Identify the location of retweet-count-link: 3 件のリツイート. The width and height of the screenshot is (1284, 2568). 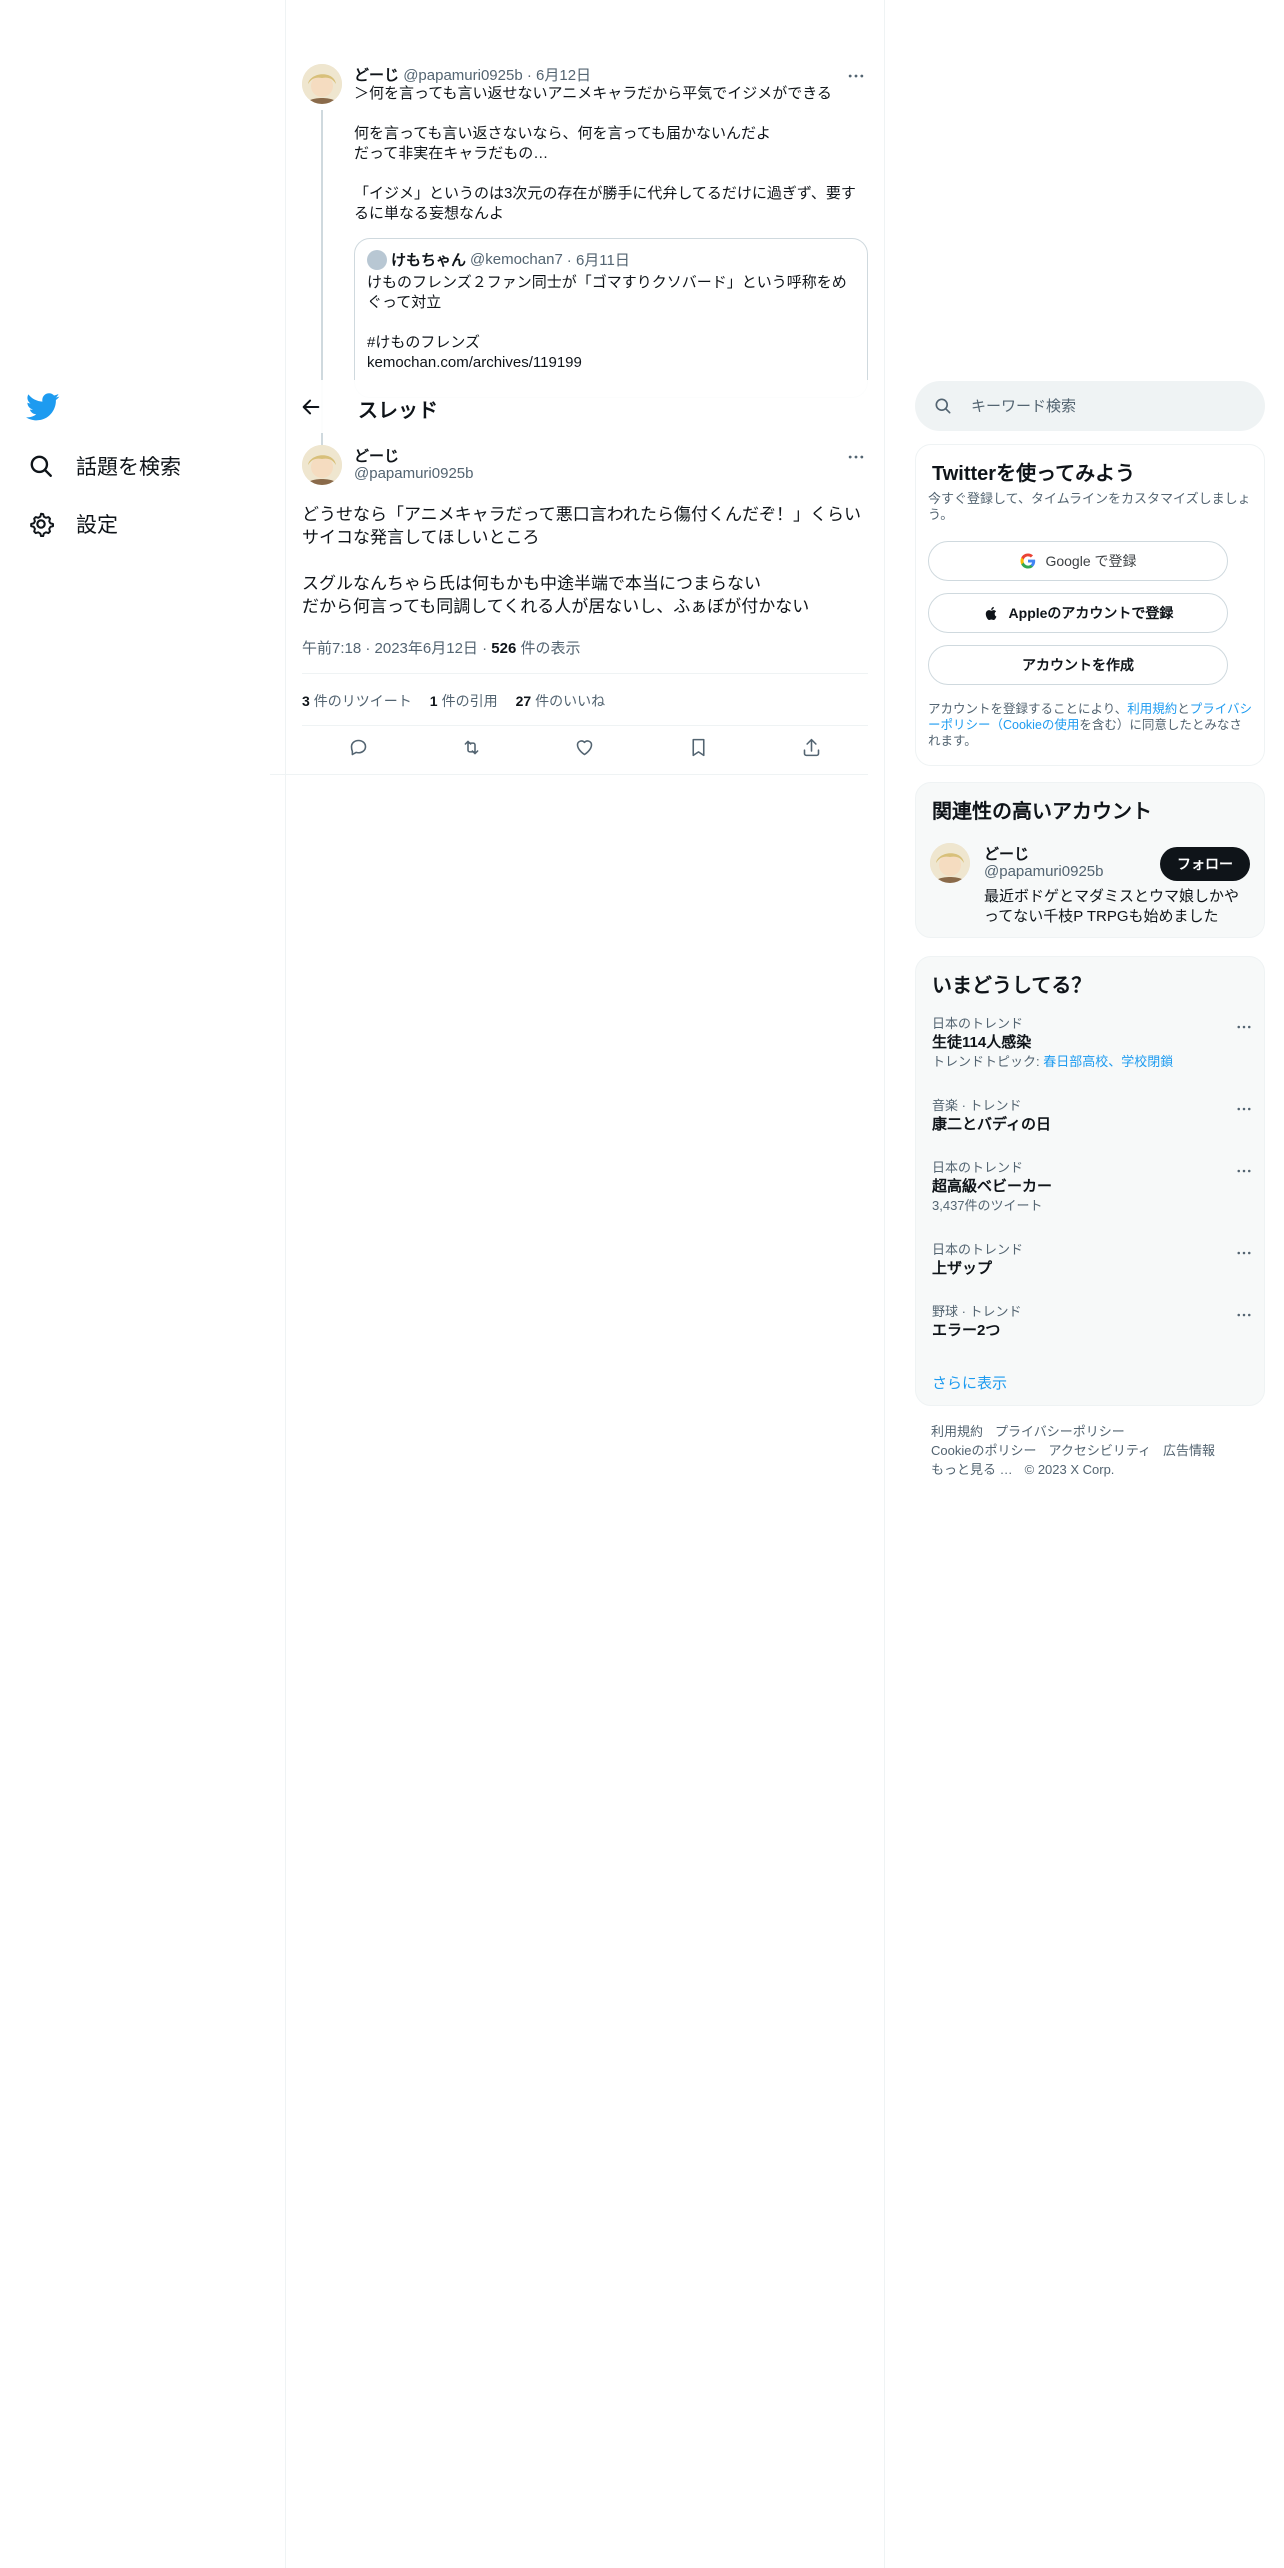
(357, 701).